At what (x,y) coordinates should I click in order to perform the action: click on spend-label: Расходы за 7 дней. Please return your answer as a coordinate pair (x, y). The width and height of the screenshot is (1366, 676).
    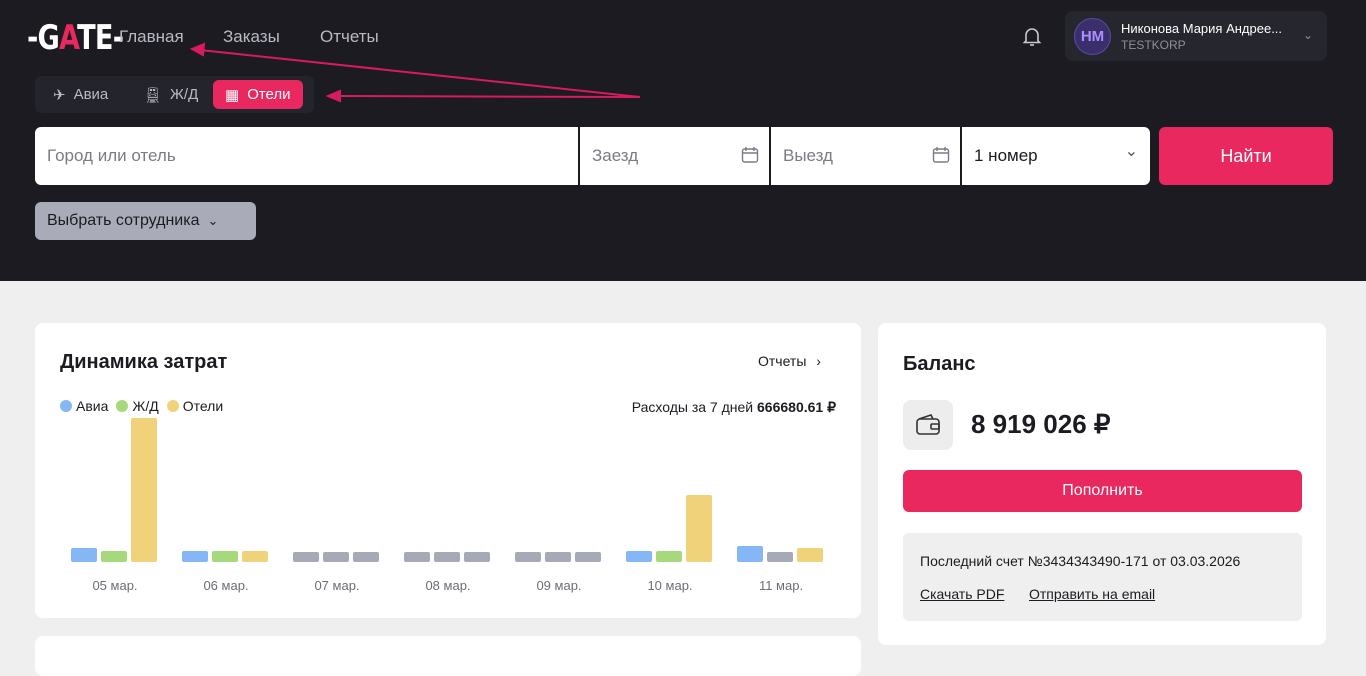
    Looking at the image, I should click on (692, 407).